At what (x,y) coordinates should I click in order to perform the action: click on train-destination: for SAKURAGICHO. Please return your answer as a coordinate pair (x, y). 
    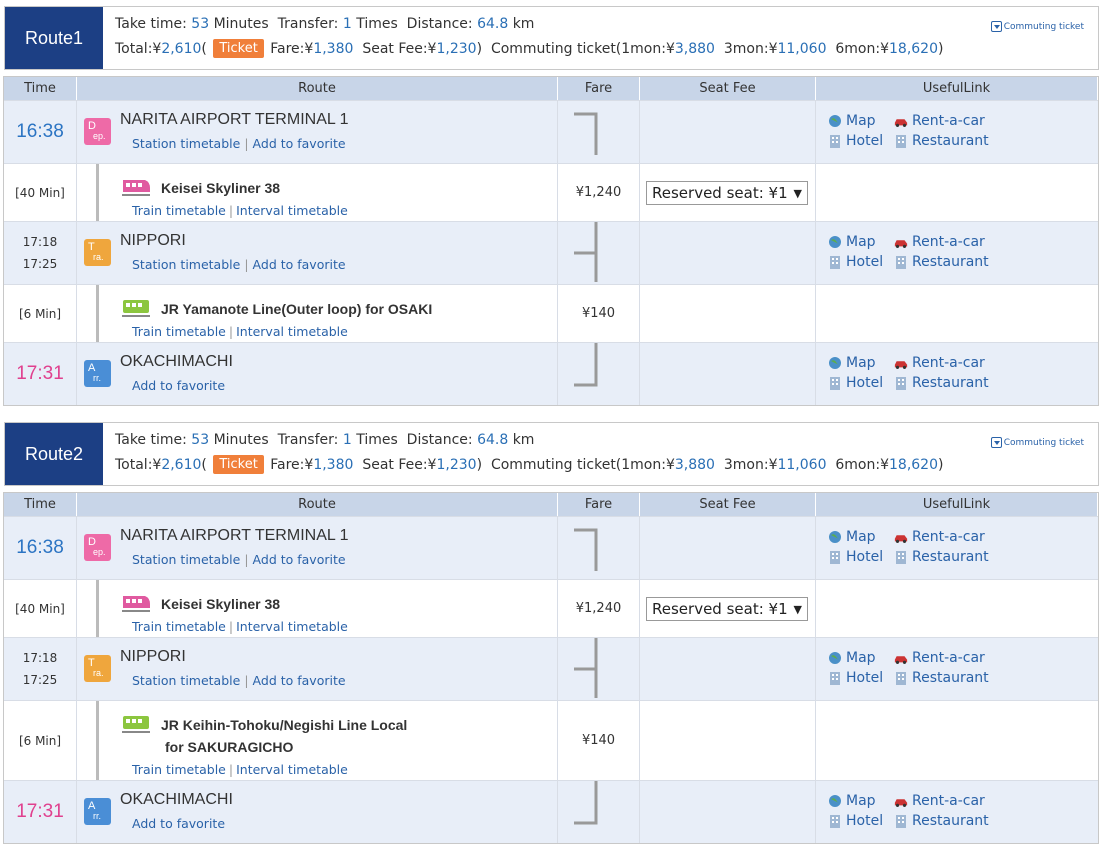
    Looking at the image, I should click on (229, 747).